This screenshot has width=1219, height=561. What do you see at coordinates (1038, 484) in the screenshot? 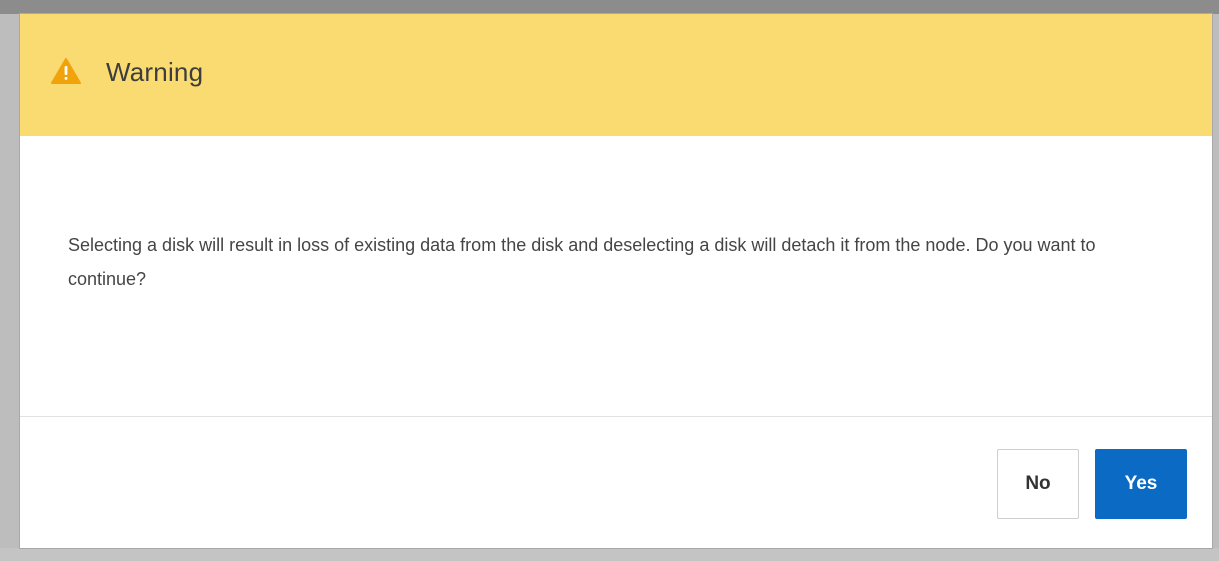
I see `no-button: No` at bounding box center [1038, 484].